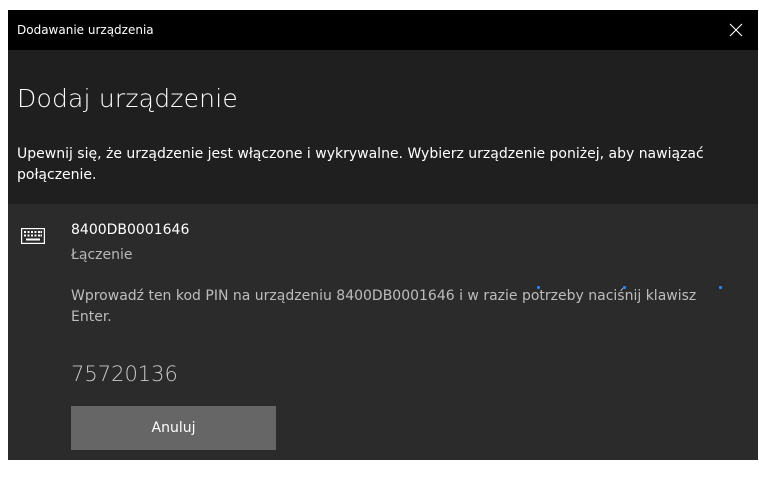 Image resolution: width=759 pixels, height=490 pixels. I want to click on title-bar: Dodawanie urządzenia, so click(383, 30).